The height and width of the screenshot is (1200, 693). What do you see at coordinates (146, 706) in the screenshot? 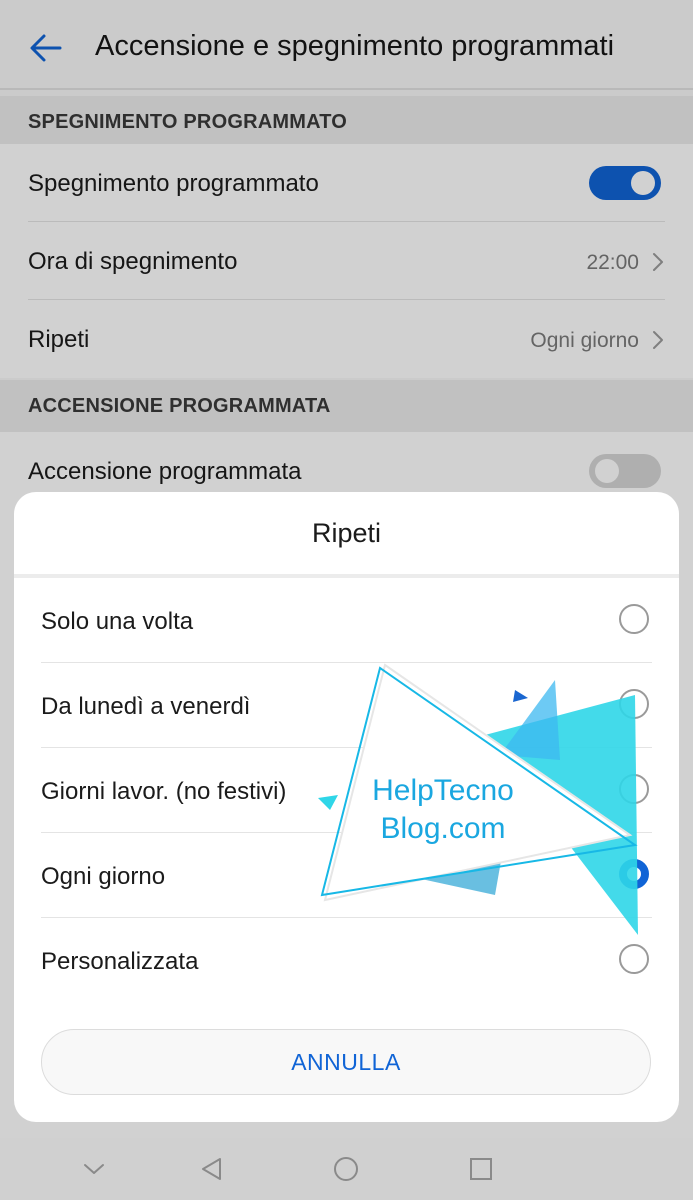
I see `option-label: Da lunedì a venerdì` at bounding box center [146, 706].